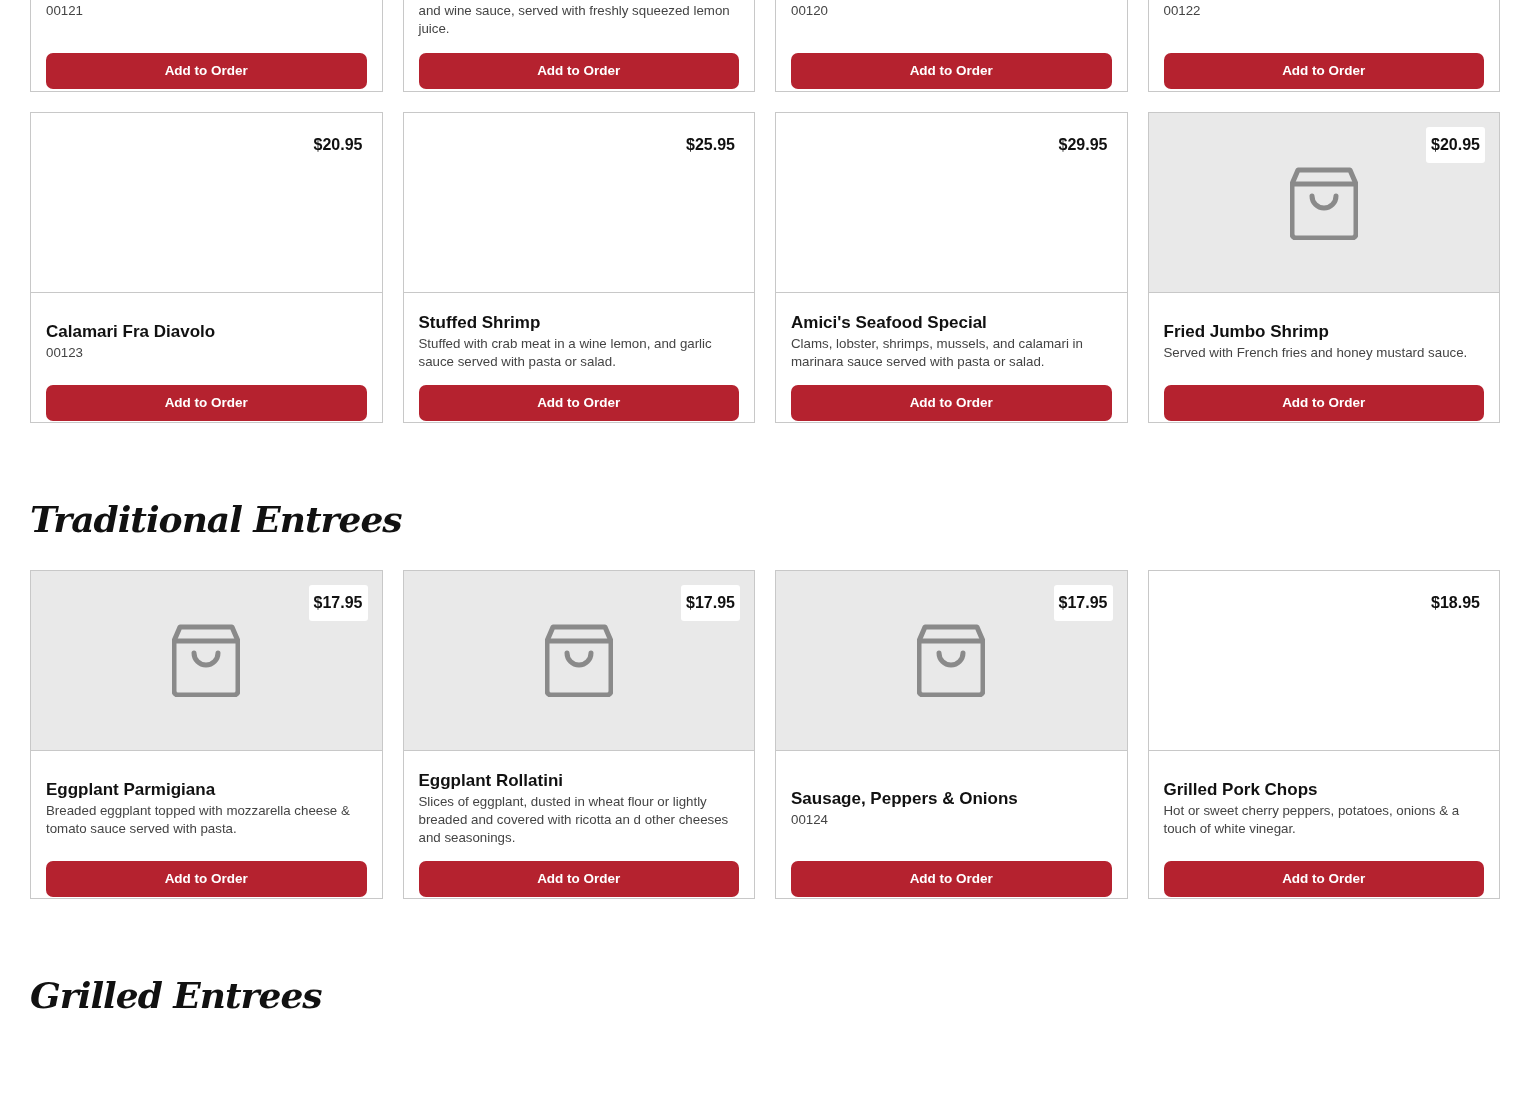 Image resolution: width=1530 pixels, height=1100 pixels. Describe the element at coordinates (131, 789) in the screenshot. I see `item-title: Eggplant Parmigiana` at that location.